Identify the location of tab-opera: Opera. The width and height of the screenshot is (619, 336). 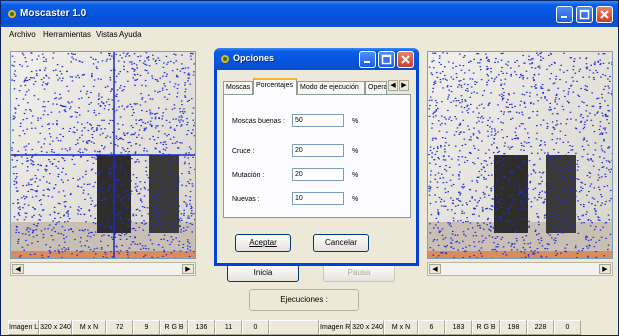
(376, 87).